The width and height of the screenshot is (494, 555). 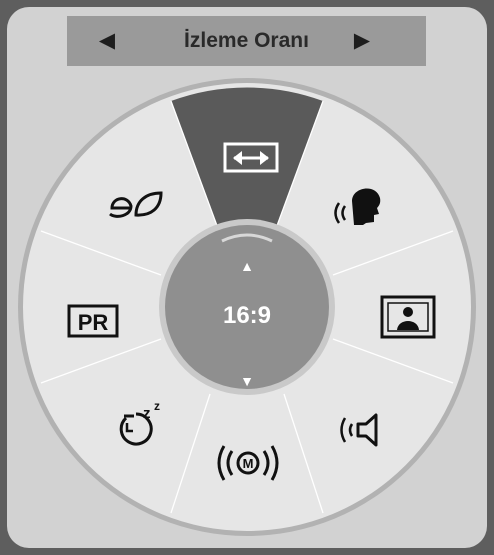 I want to click on svg-text: M, so click(x=248, y=463).